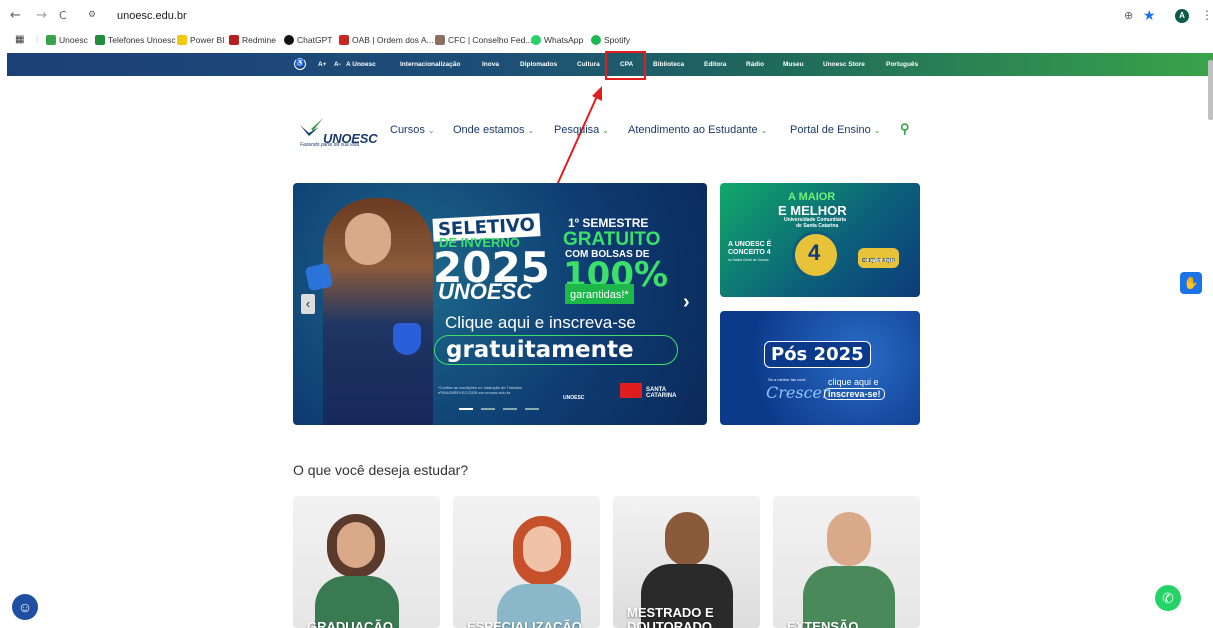  I want to click on page-scrollbar, so click(1210, 90).